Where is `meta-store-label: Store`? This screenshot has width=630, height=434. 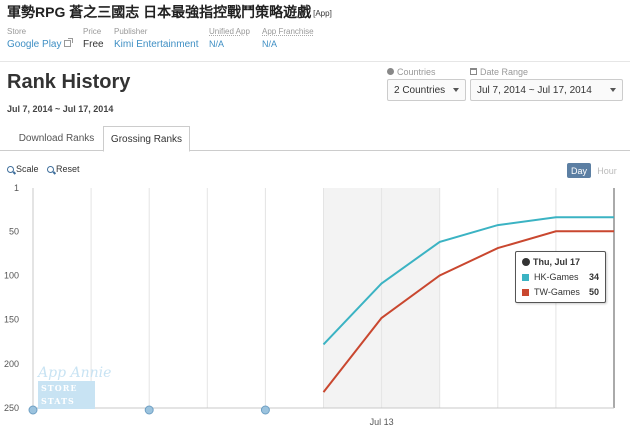
meta-store-label: Store is located at coordinates (17, 31).